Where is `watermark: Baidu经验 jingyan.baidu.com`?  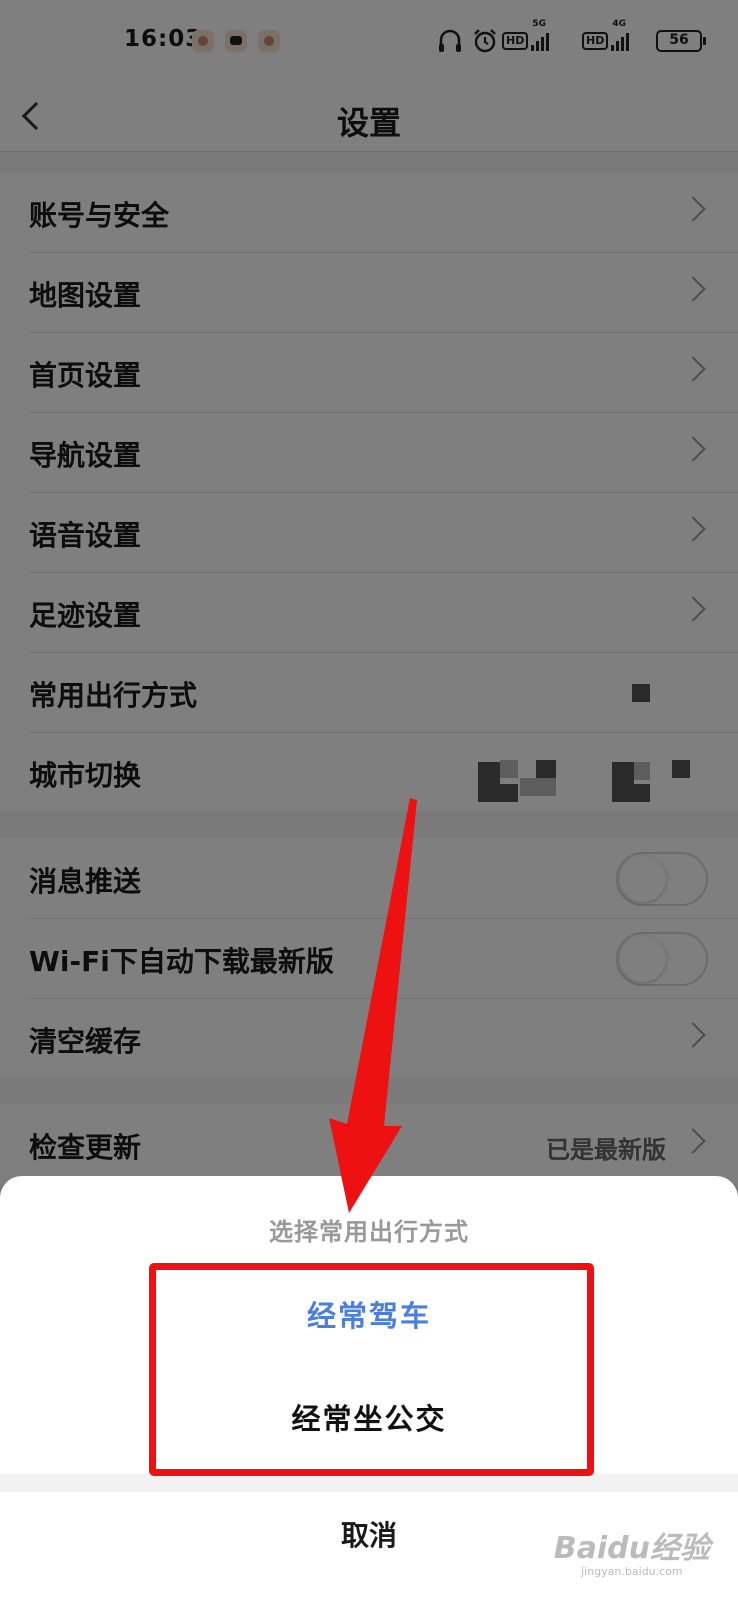
watermark: Baidu经验 jingyan.baidu.com is located at coordinates (632, 1550).